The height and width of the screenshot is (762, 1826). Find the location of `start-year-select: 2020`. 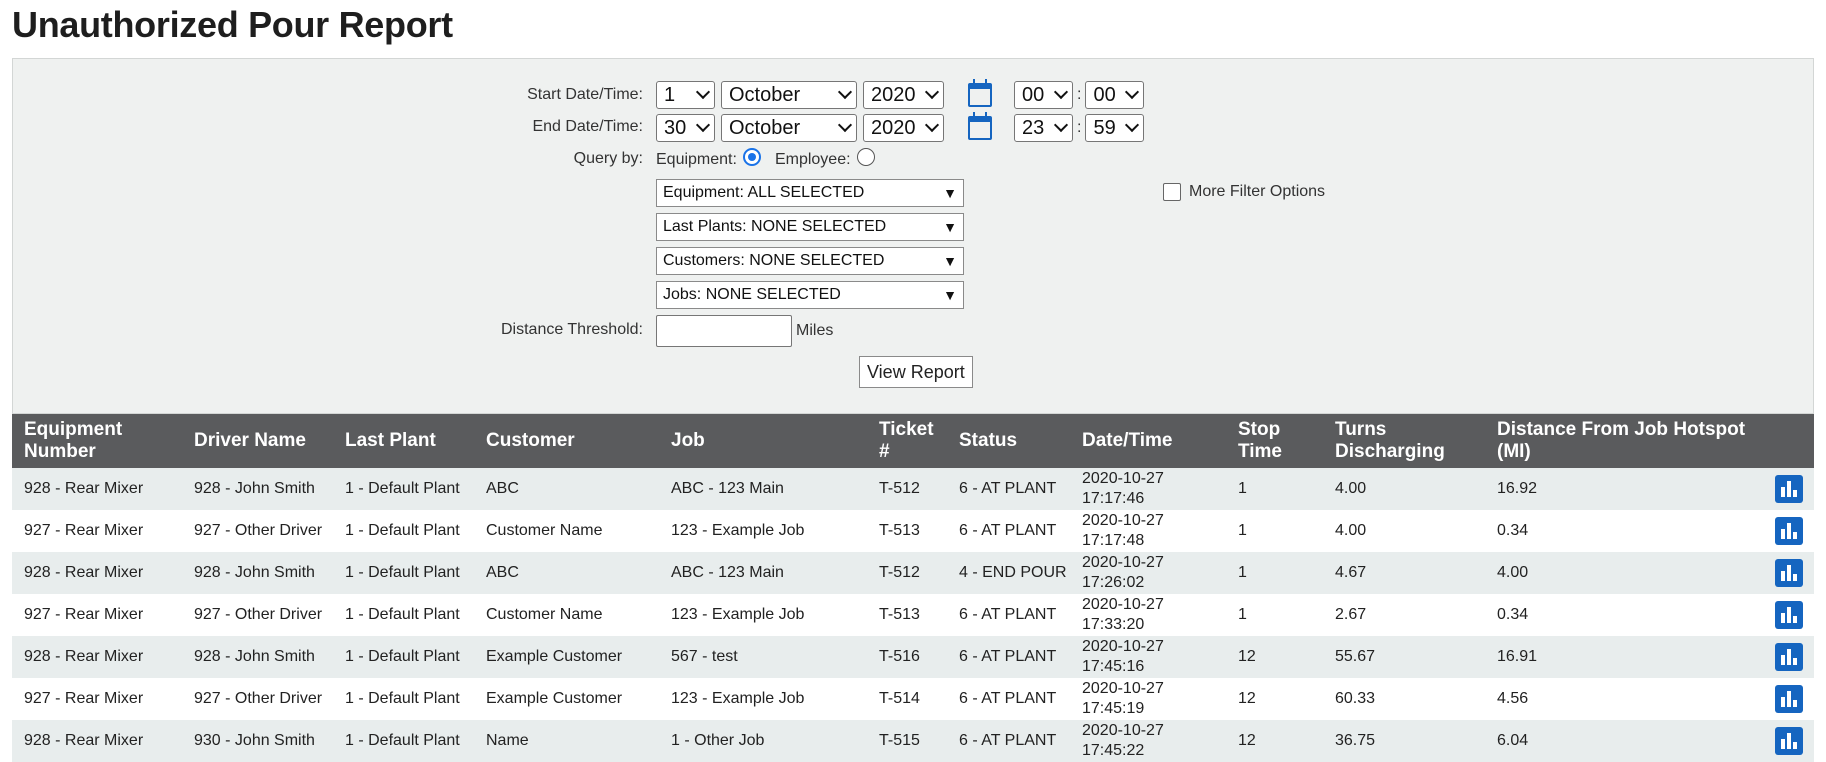

start-year-select: 2020 is located at coordinates (903, 95).